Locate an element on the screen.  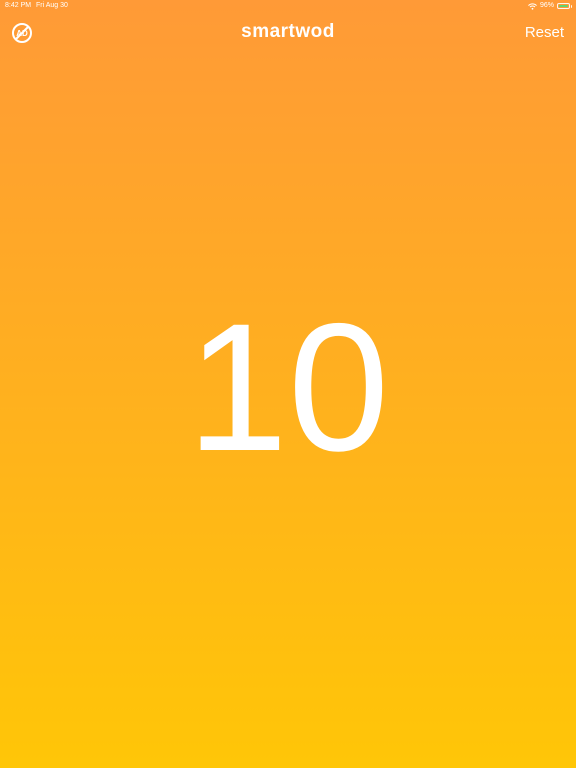
countdown-value: 10 is located at coordinates (288, 387).